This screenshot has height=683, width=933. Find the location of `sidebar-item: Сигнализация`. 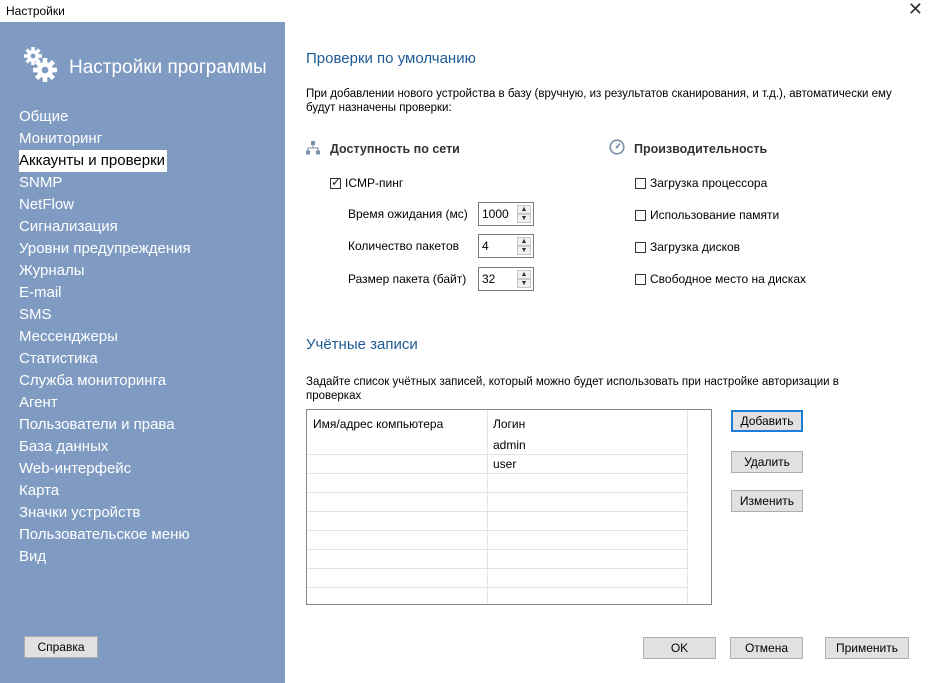

sidebar-item: Сигнализация is located at coordinates (105, 227).